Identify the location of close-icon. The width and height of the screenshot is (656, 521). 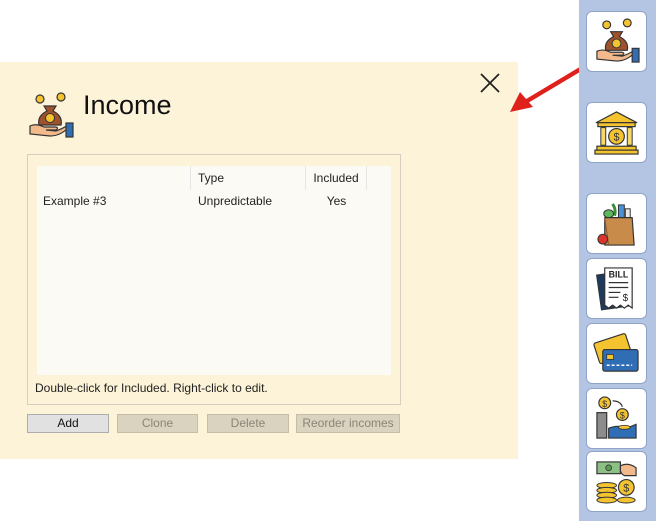
(490, 83).